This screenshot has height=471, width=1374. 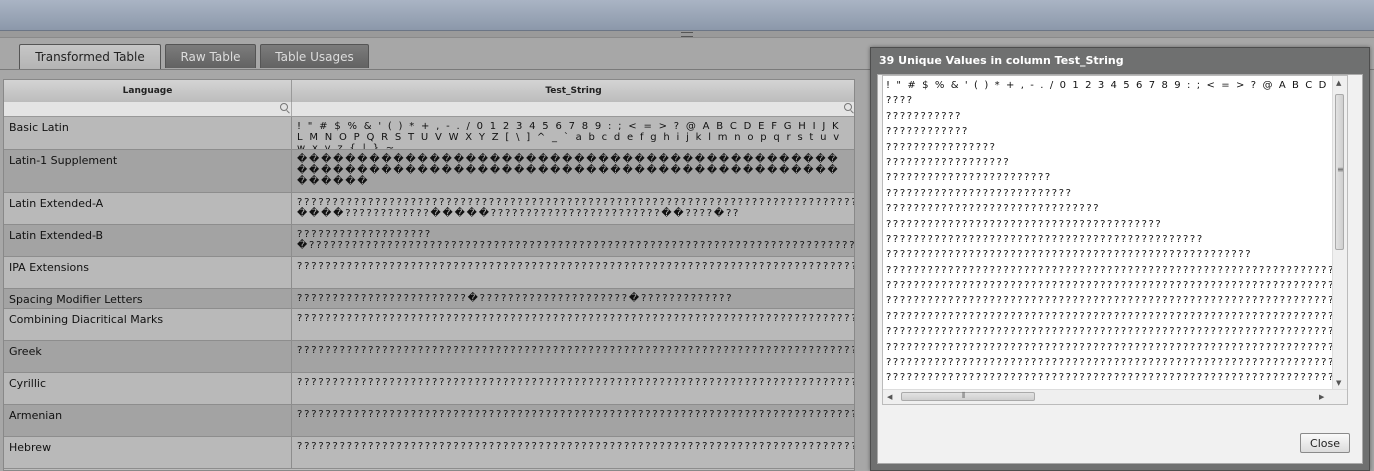 What do you see at coordinates (148, 324) in the screenshot?
I see `language-cell: Combining Diacritical Marks` at bounding box center [148, 324].